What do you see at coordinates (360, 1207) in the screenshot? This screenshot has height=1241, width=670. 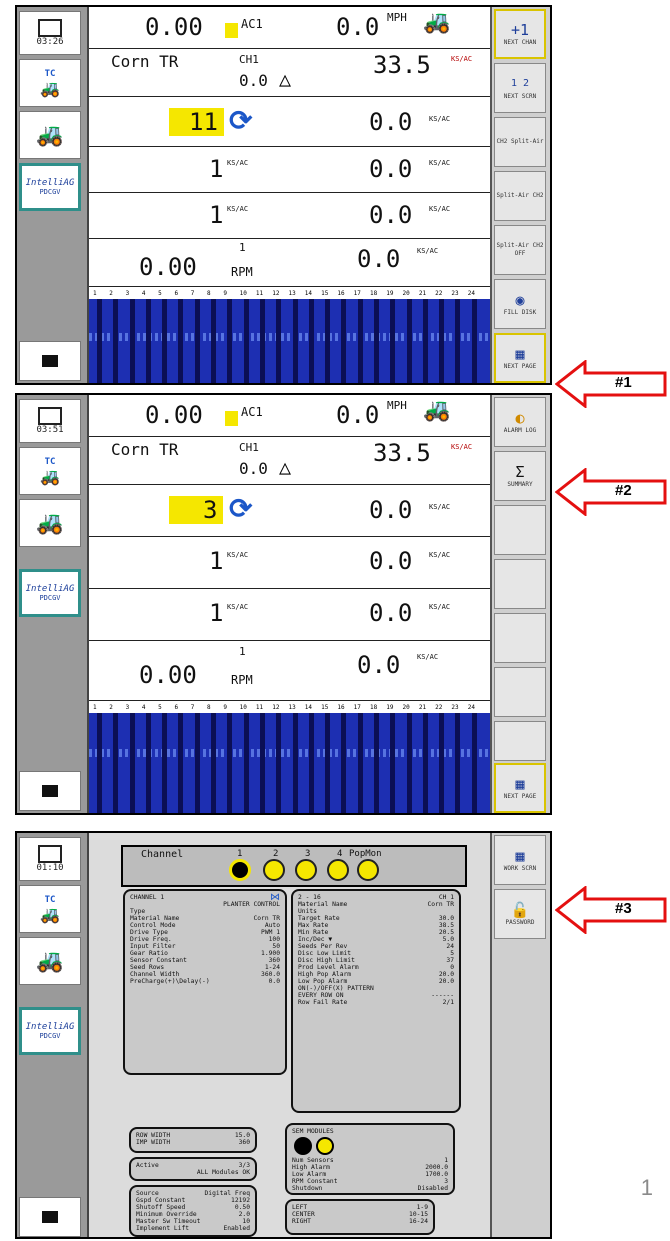 I see `section-row: LEFT 1-9` at bounding box center [360, 1207].